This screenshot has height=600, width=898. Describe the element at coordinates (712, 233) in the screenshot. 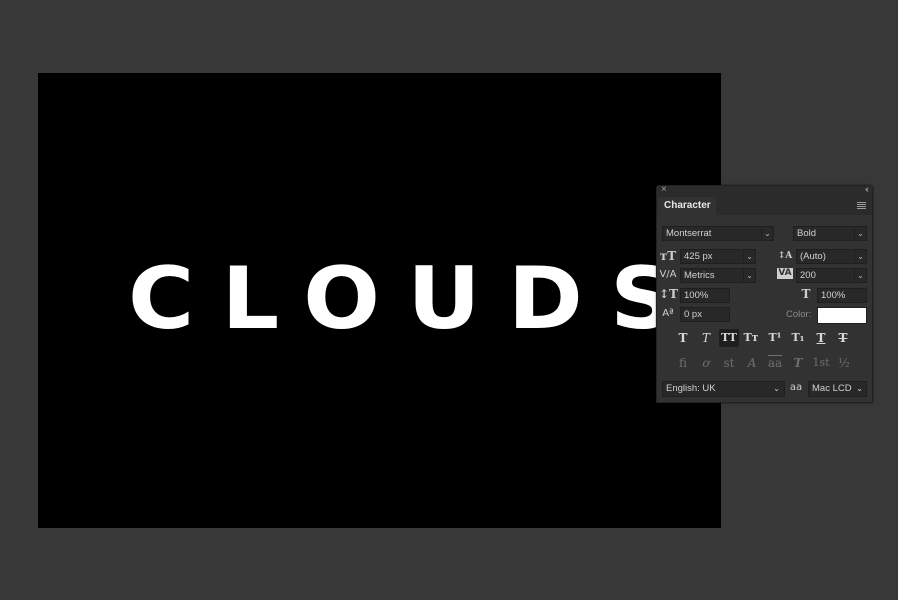

I see `font-family-select: Montserrat` at that location.